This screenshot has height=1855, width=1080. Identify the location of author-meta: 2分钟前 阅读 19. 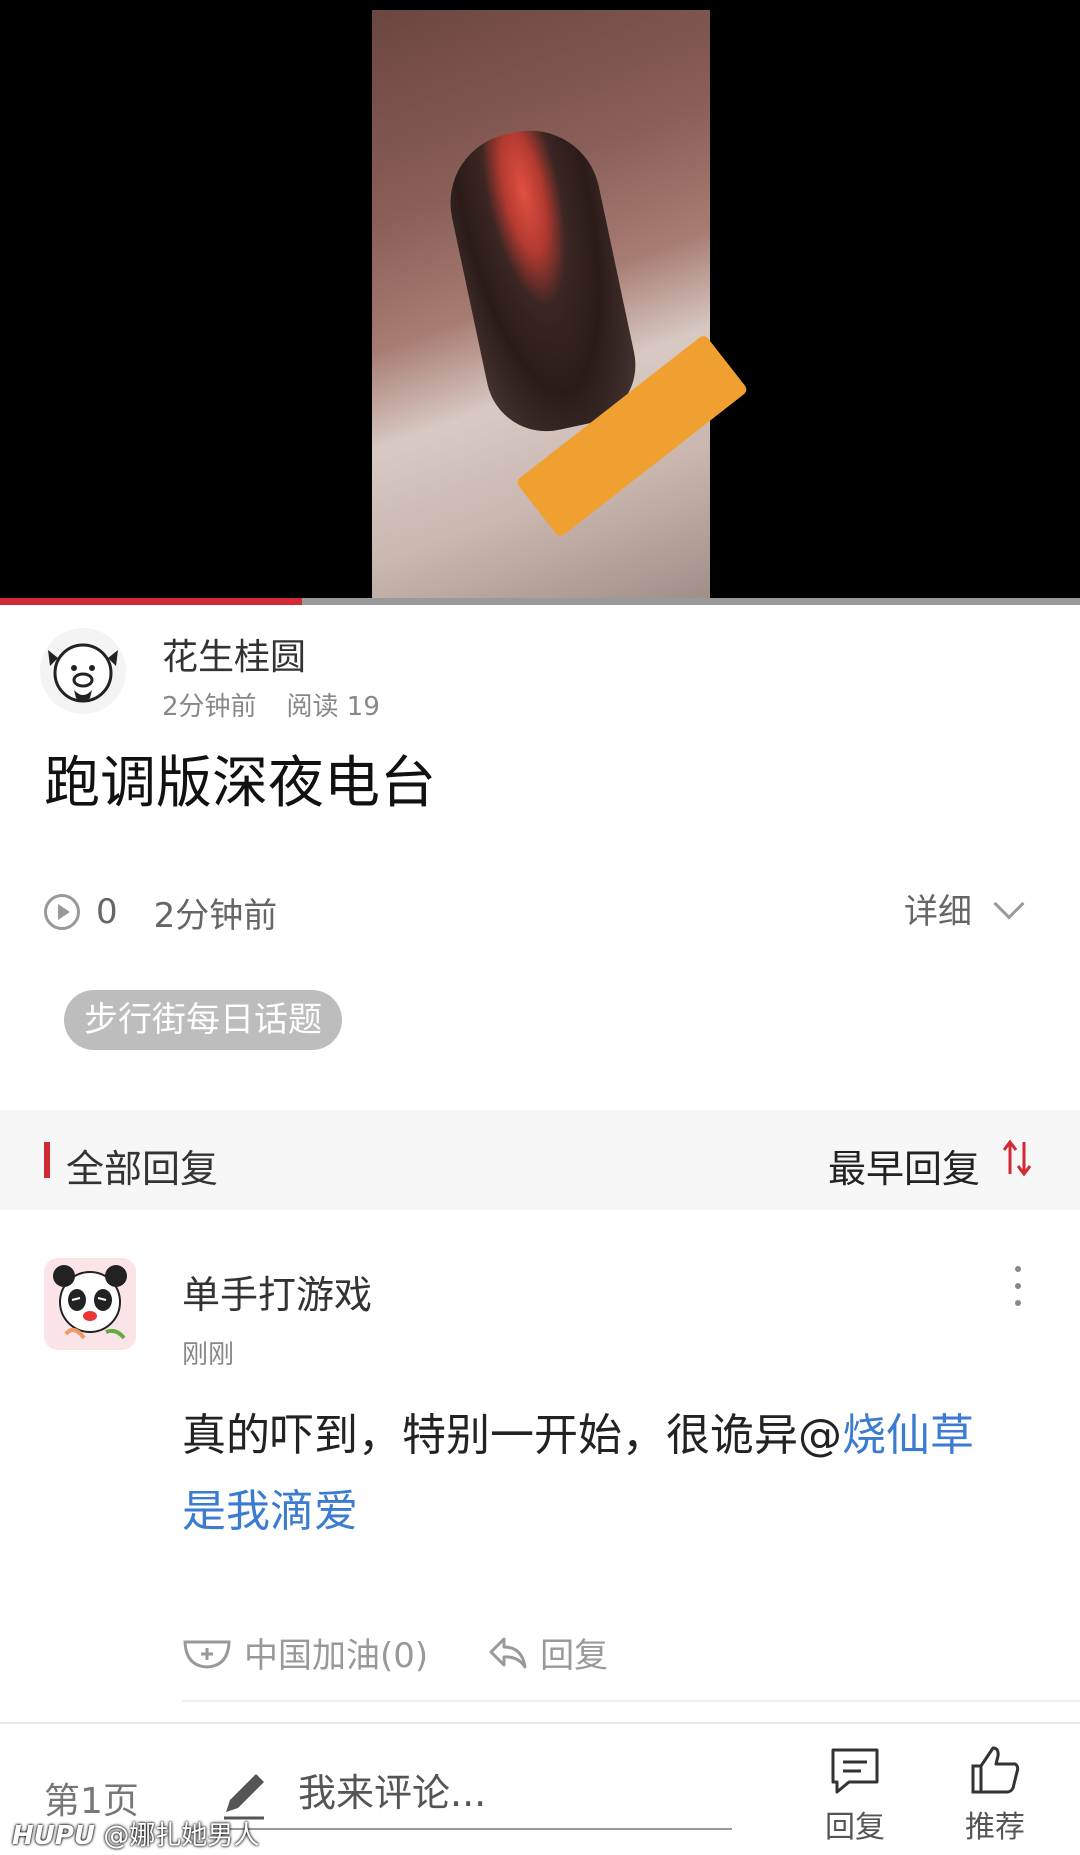
(271, 704).